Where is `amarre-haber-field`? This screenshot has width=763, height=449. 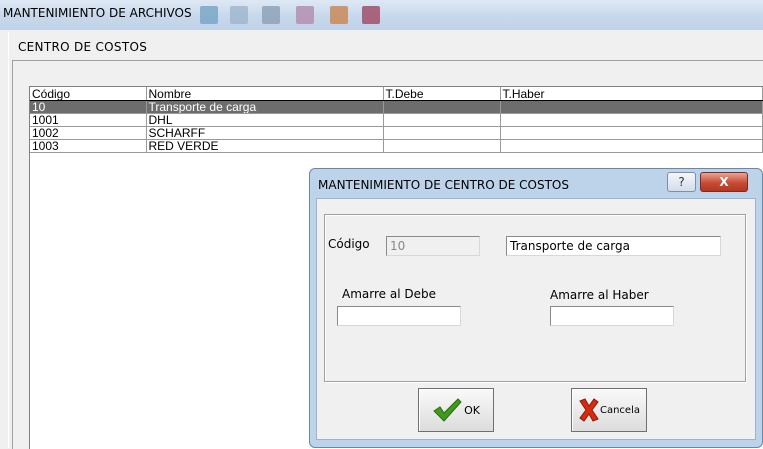
amarre-haber-field is located at coordinates (612, 316).